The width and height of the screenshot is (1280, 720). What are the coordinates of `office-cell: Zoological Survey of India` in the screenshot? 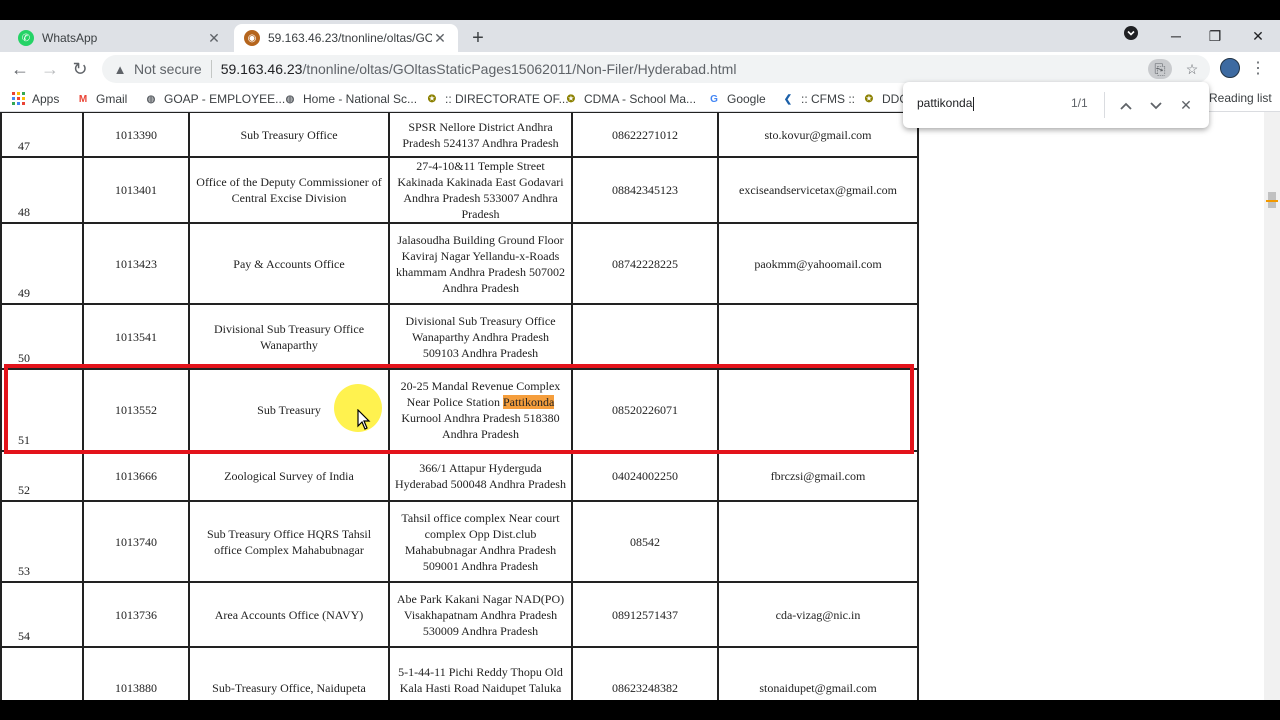 It's located at (289, 476).